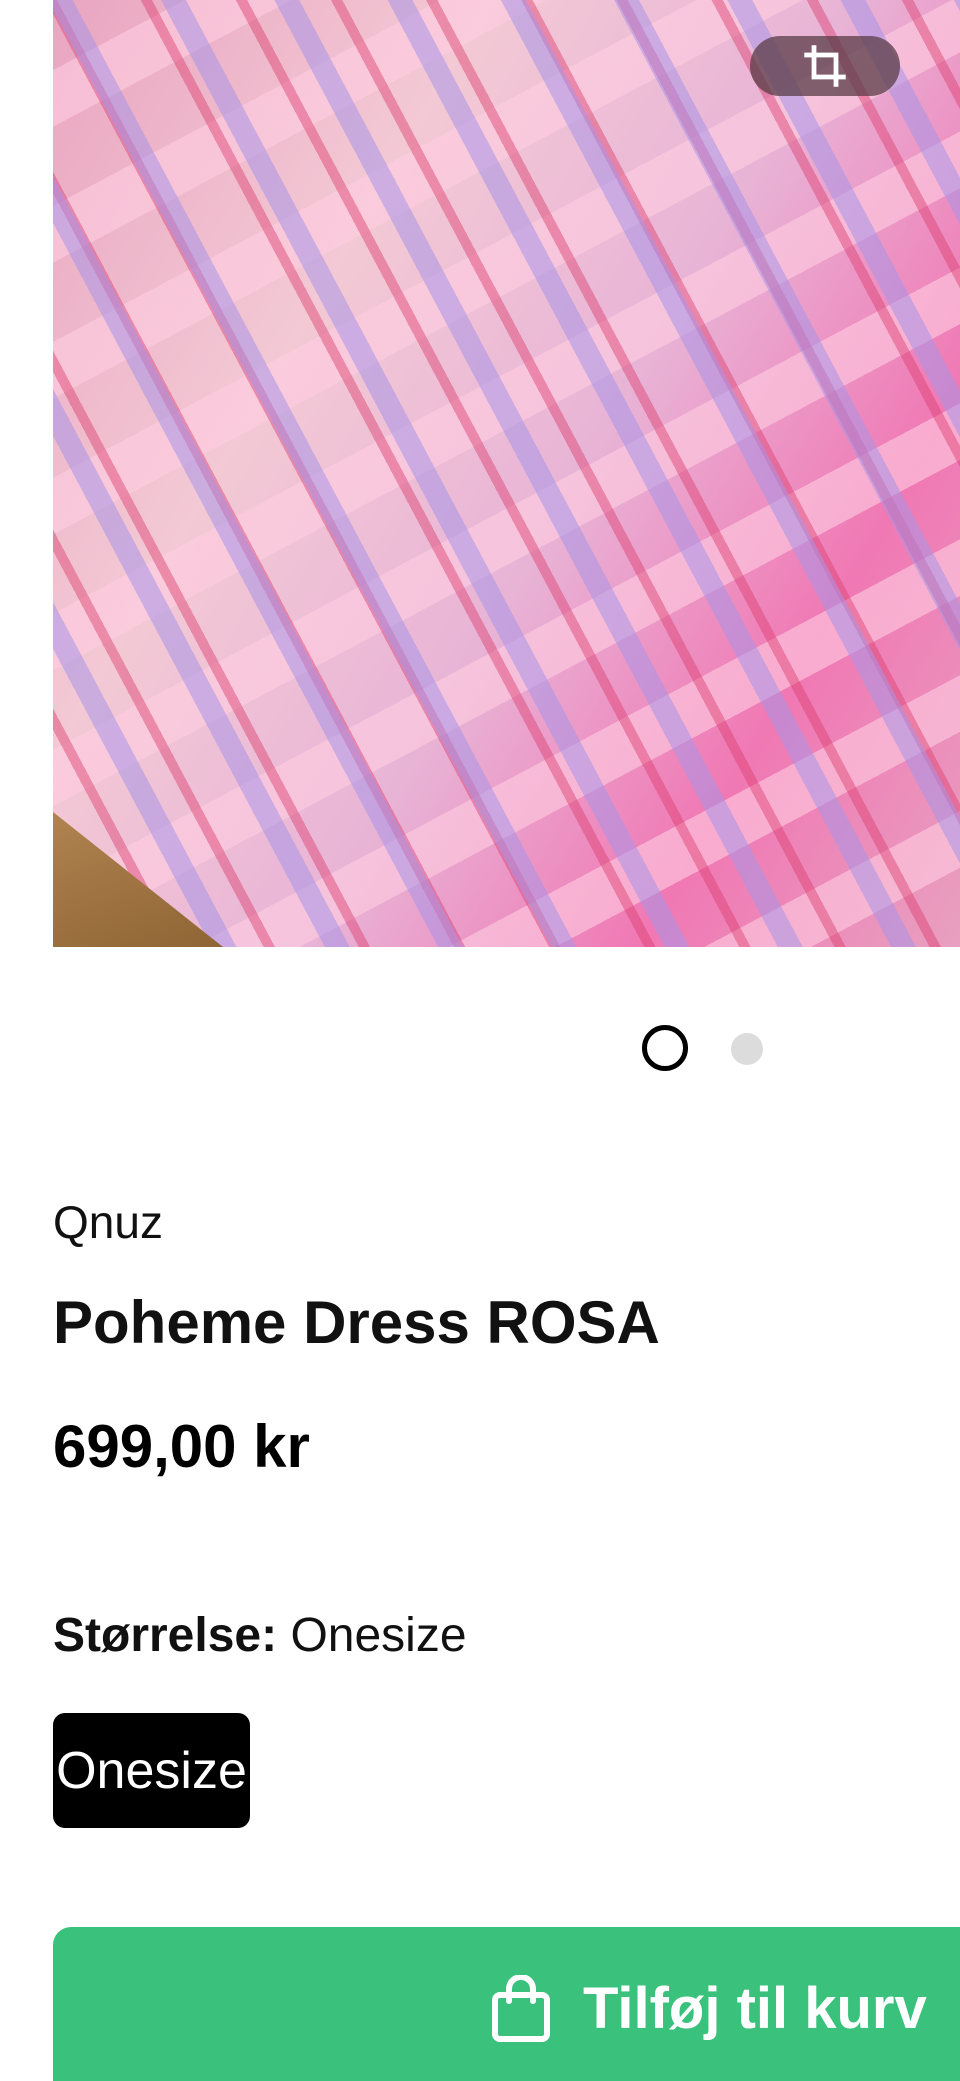 The image size is (960, 2081). I want to click on size-selected-value: Onesize, so click(378, 1635).